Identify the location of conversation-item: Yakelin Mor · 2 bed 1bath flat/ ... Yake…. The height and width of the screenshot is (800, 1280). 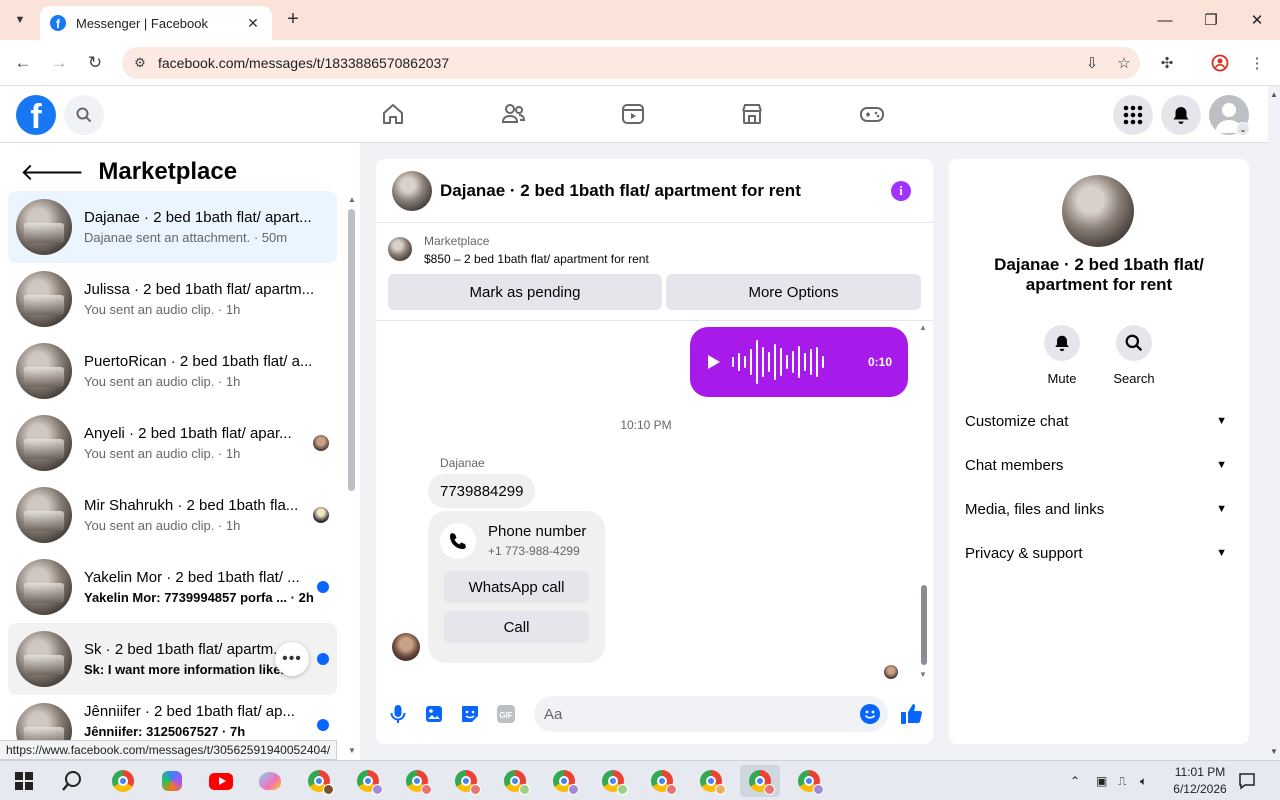
(172, 587).